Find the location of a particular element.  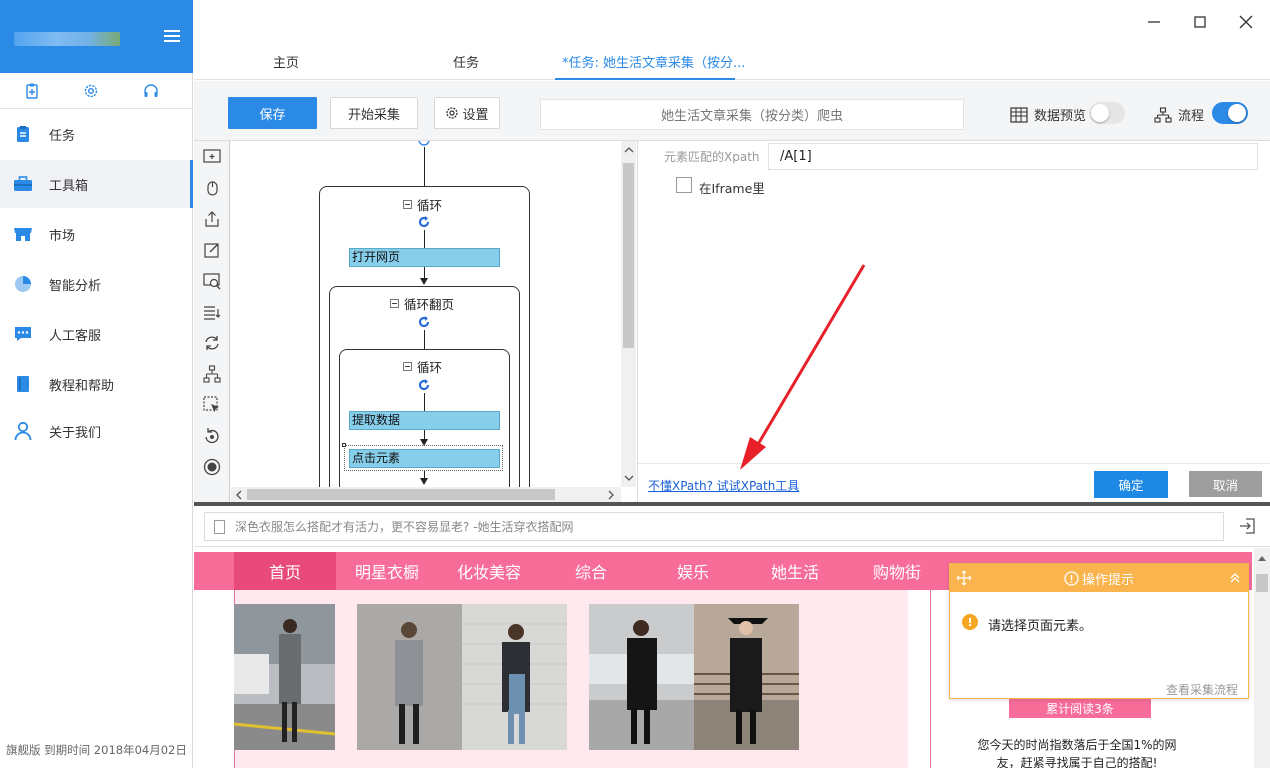

page-scrollbar is located at coordinates (1262, 658).